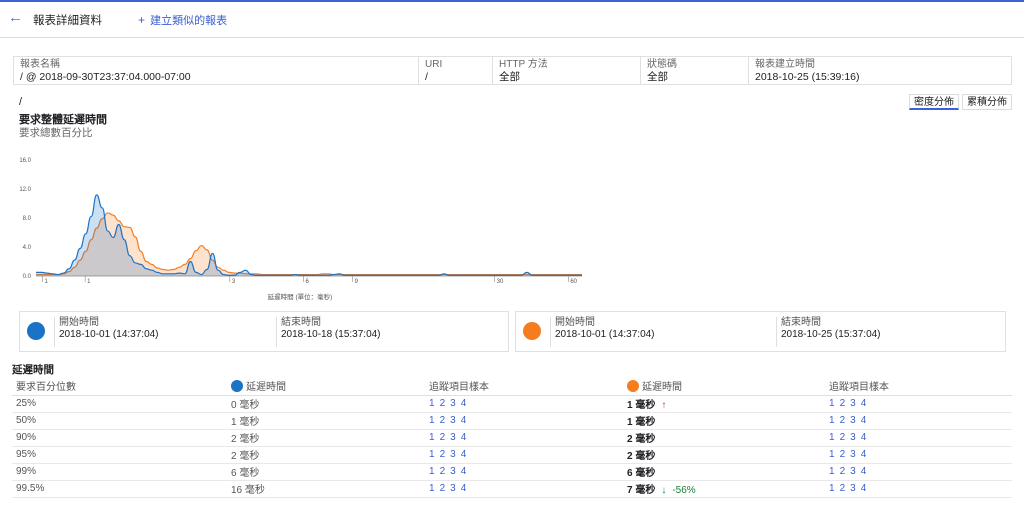  What do you see at coordinates (724, 455) in the screenshot?
I see `latency-b-cell: 2 毫秒` at bounding box center [724, 455].